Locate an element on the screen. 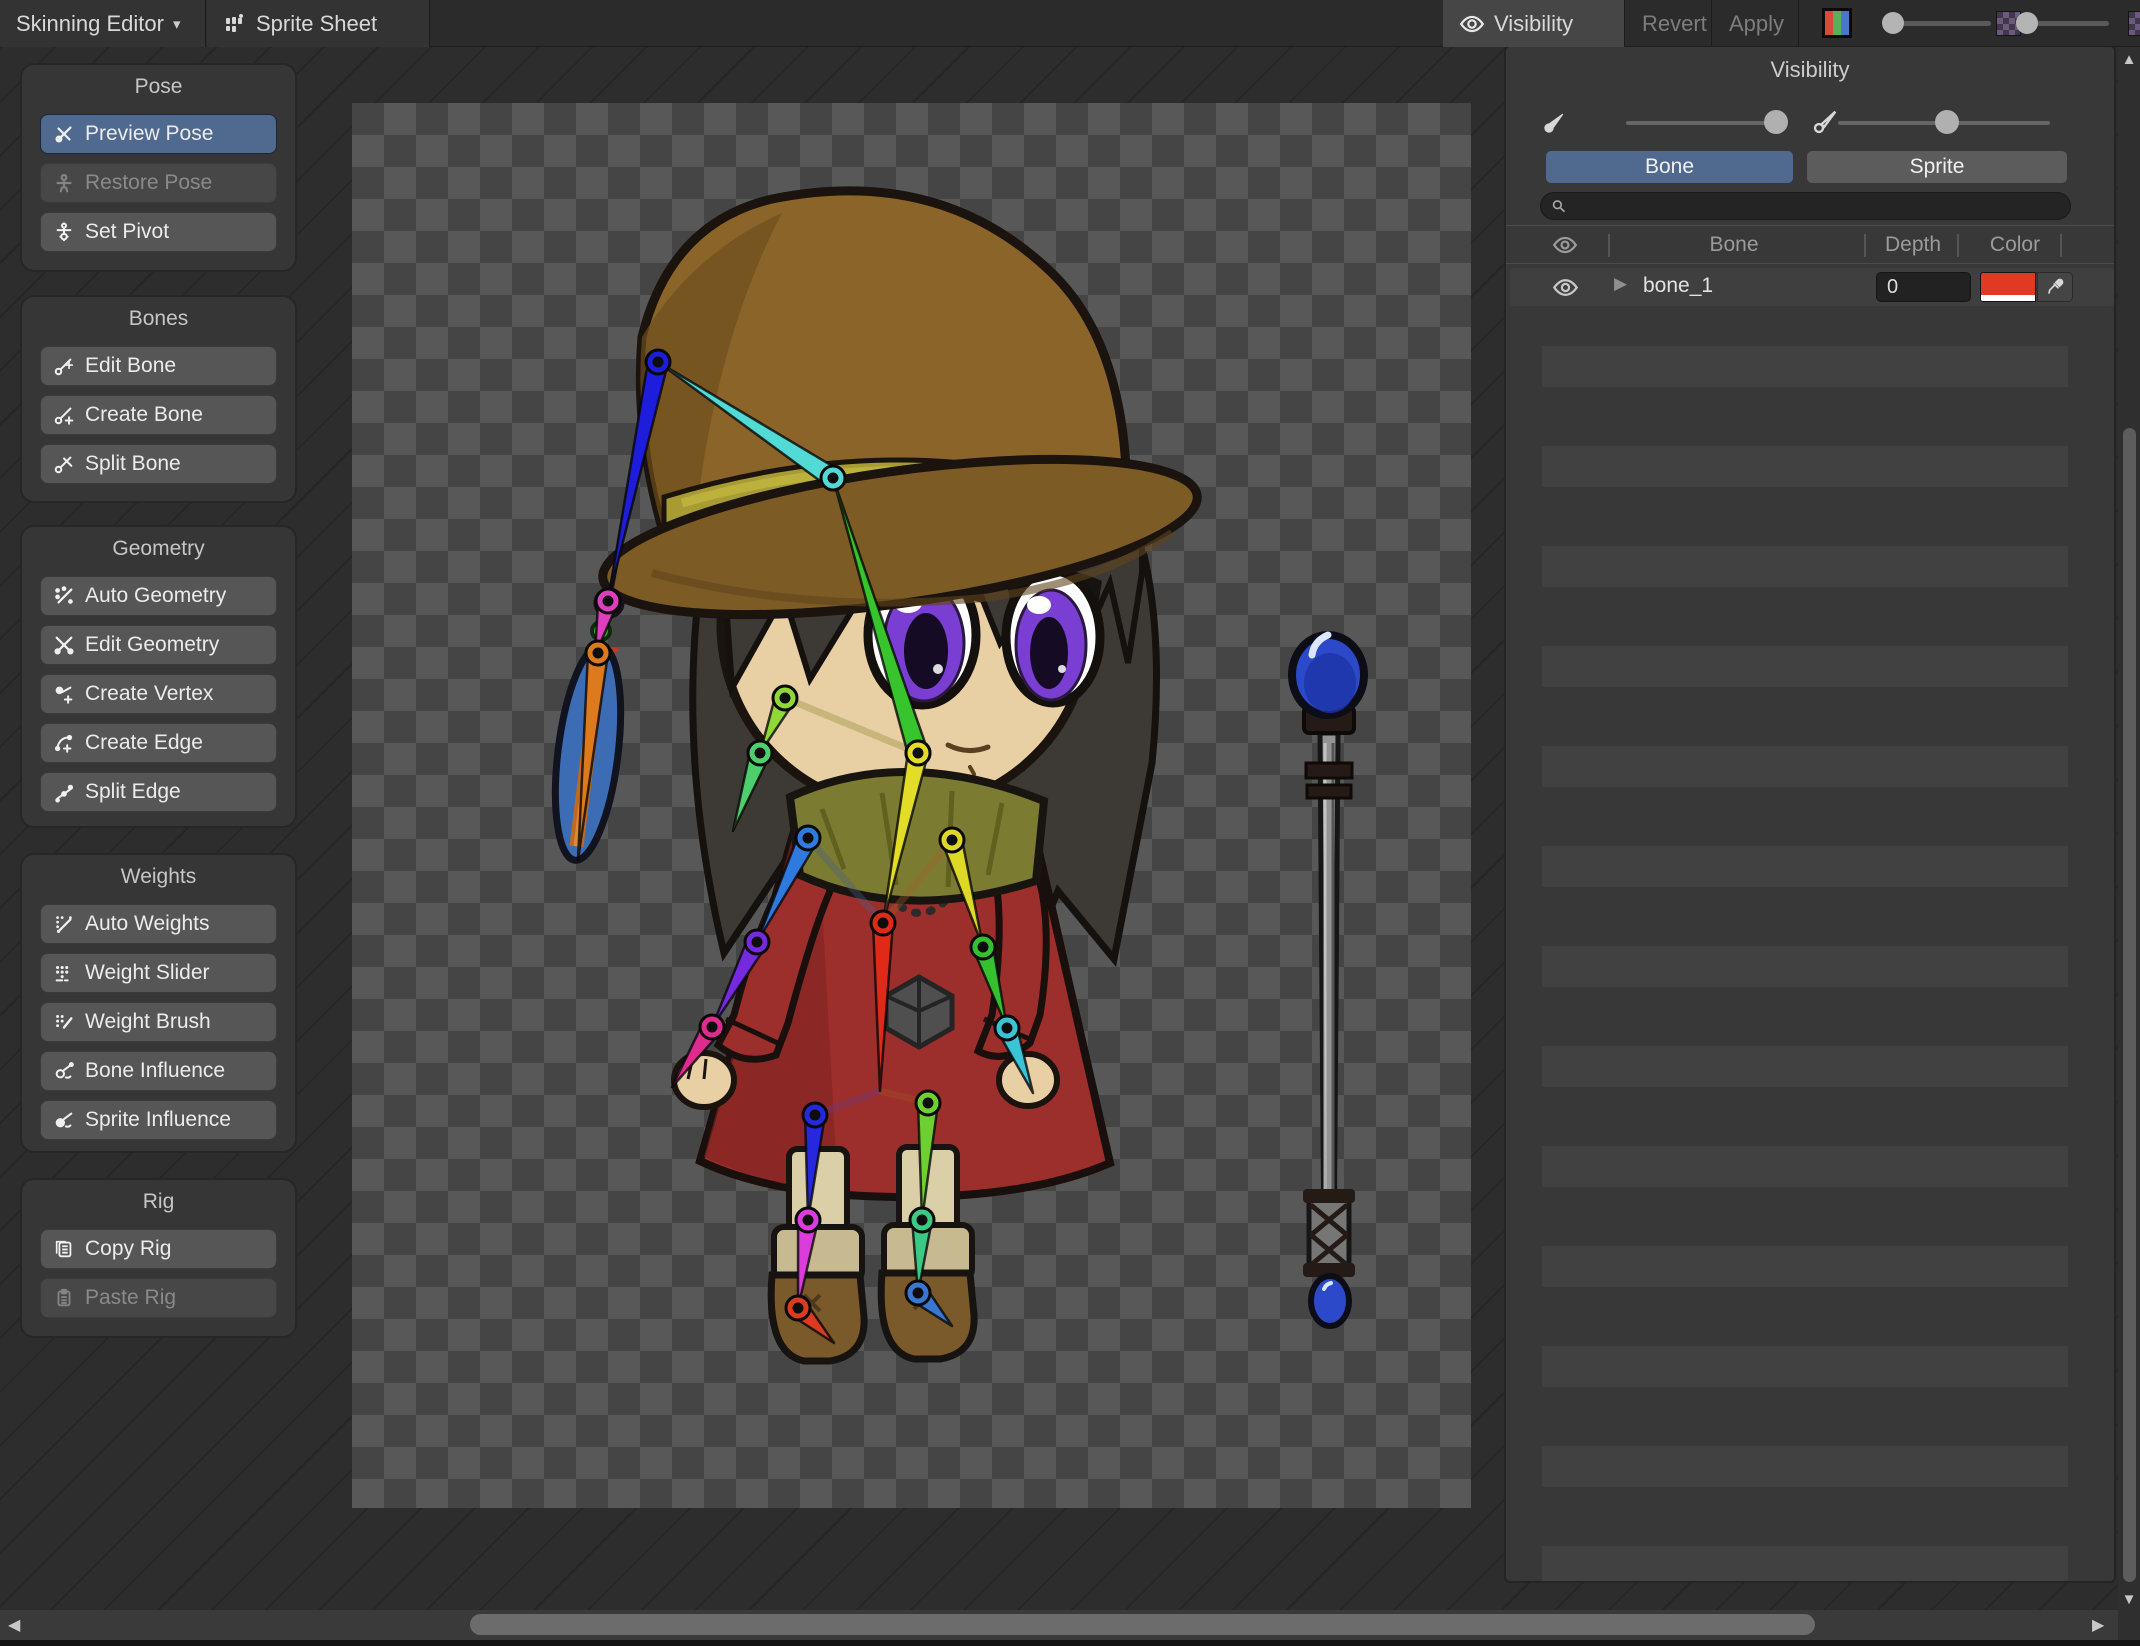 Image resolution: width=2140 pixels, height=1646 pixels. button-label: Paste Rig is located at coordinates (131, 1297).